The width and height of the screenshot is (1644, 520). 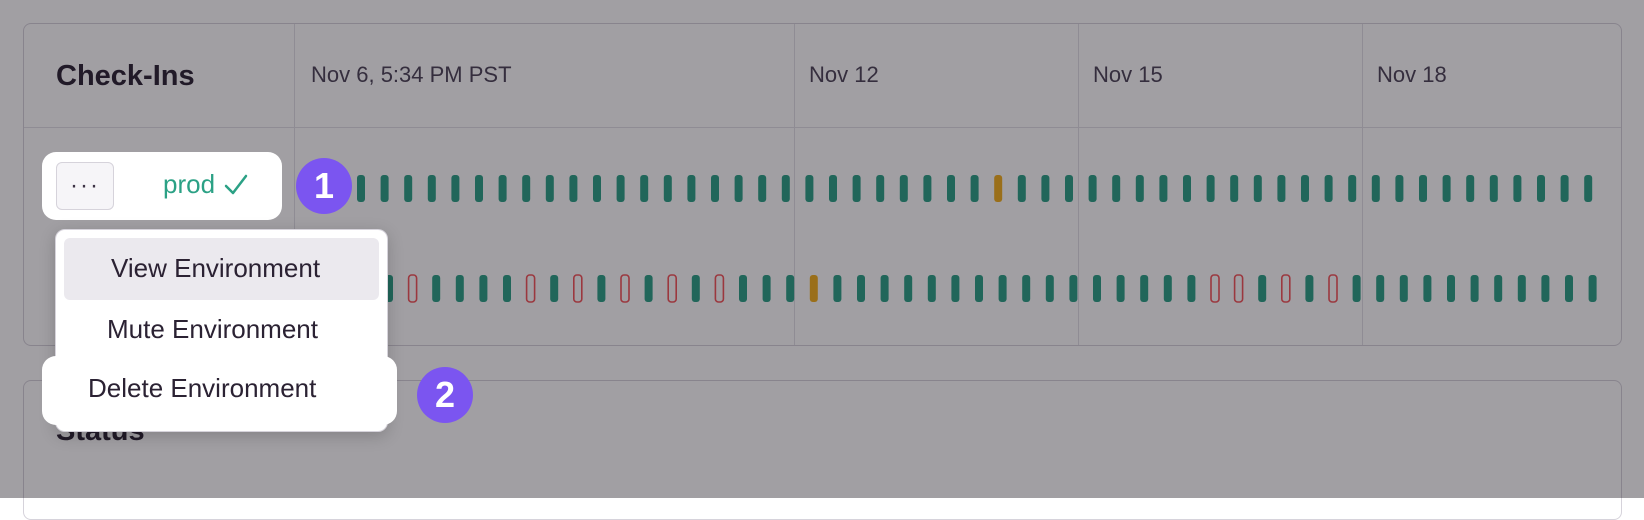 What do you see at coordinates (1412, 74) in the screenshot?
I see `timeline-label: Nov 18` at bounding box center [1412, 74].